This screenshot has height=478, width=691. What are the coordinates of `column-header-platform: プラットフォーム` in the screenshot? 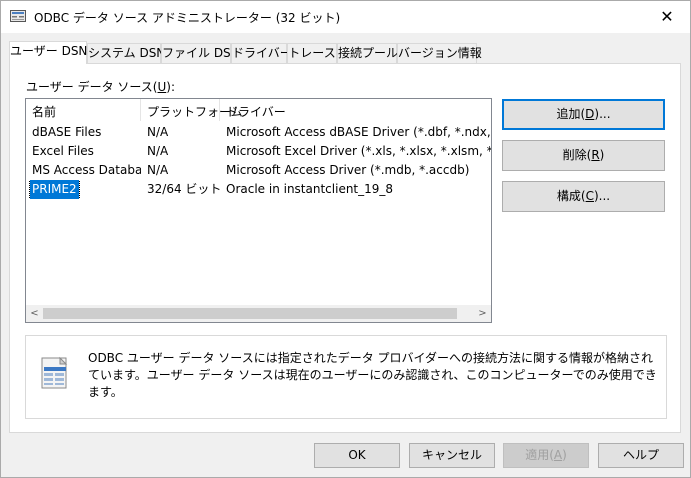 It's located at (192, 111).